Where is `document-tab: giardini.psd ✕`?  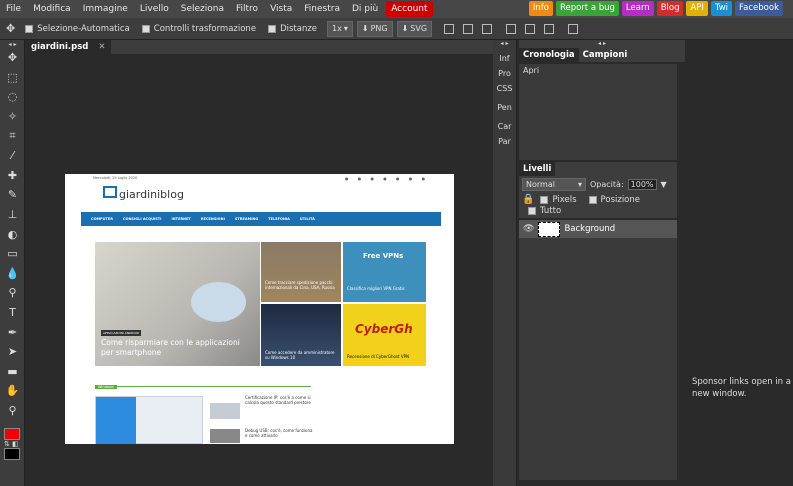 document-tab: giardini.psd ✕ is located at coordinates (68, 47).